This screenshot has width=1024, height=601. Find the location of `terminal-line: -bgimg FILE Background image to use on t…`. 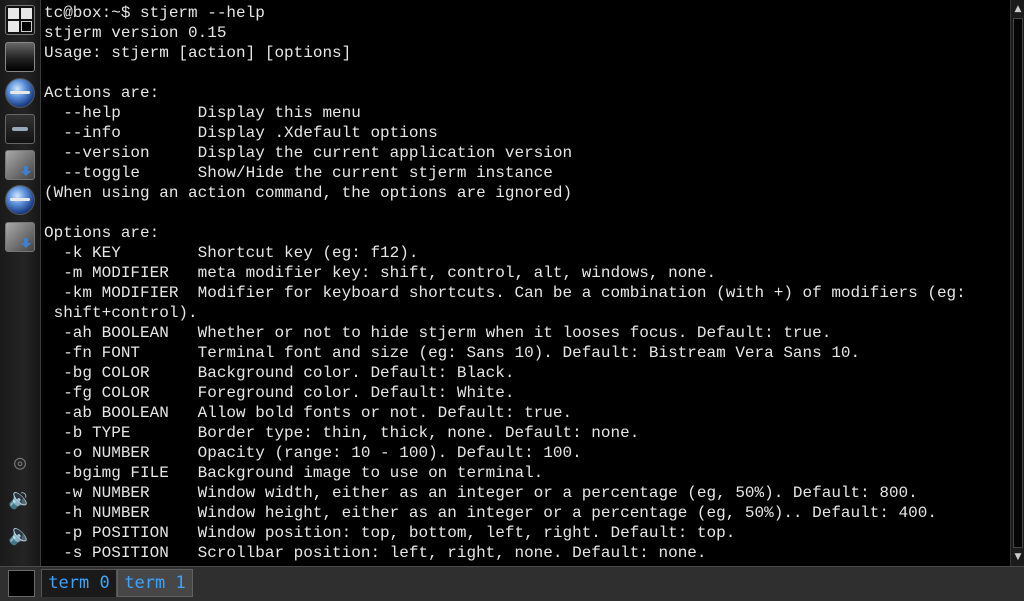

terminal-line: -bgimg FILE Background image to use on t… is located at coordinates (294, 473).